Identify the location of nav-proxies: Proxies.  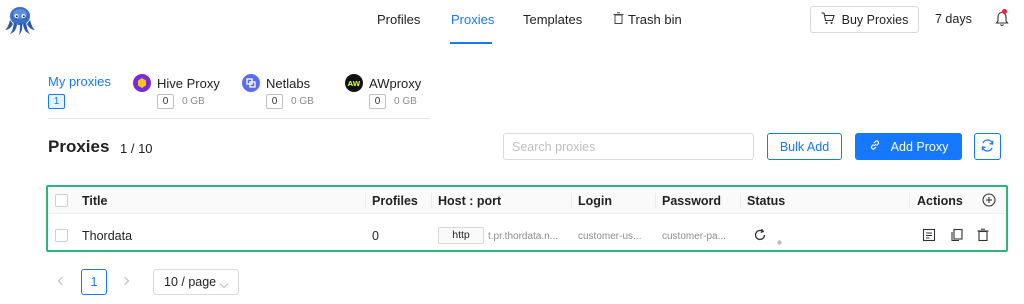
(472, 19).